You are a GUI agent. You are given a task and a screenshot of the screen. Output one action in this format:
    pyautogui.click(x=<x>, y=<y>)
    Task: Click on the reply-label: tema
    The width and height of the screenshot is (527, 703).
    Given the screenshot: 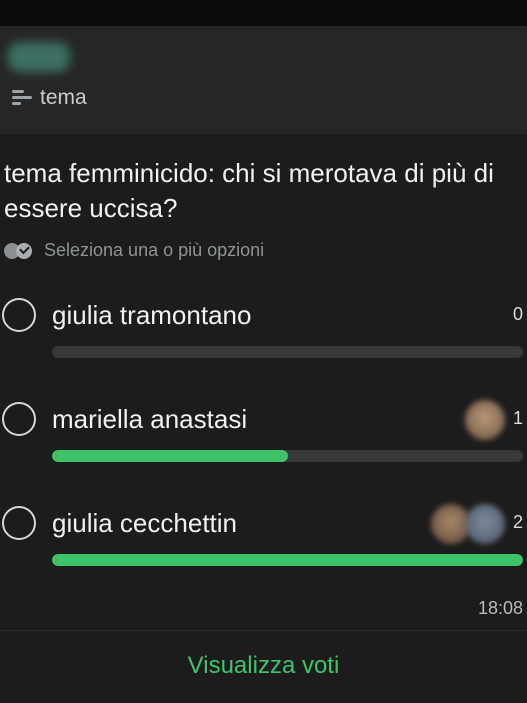 What is the action you would take?
    pyautogui.click(x=63, y=97)
    